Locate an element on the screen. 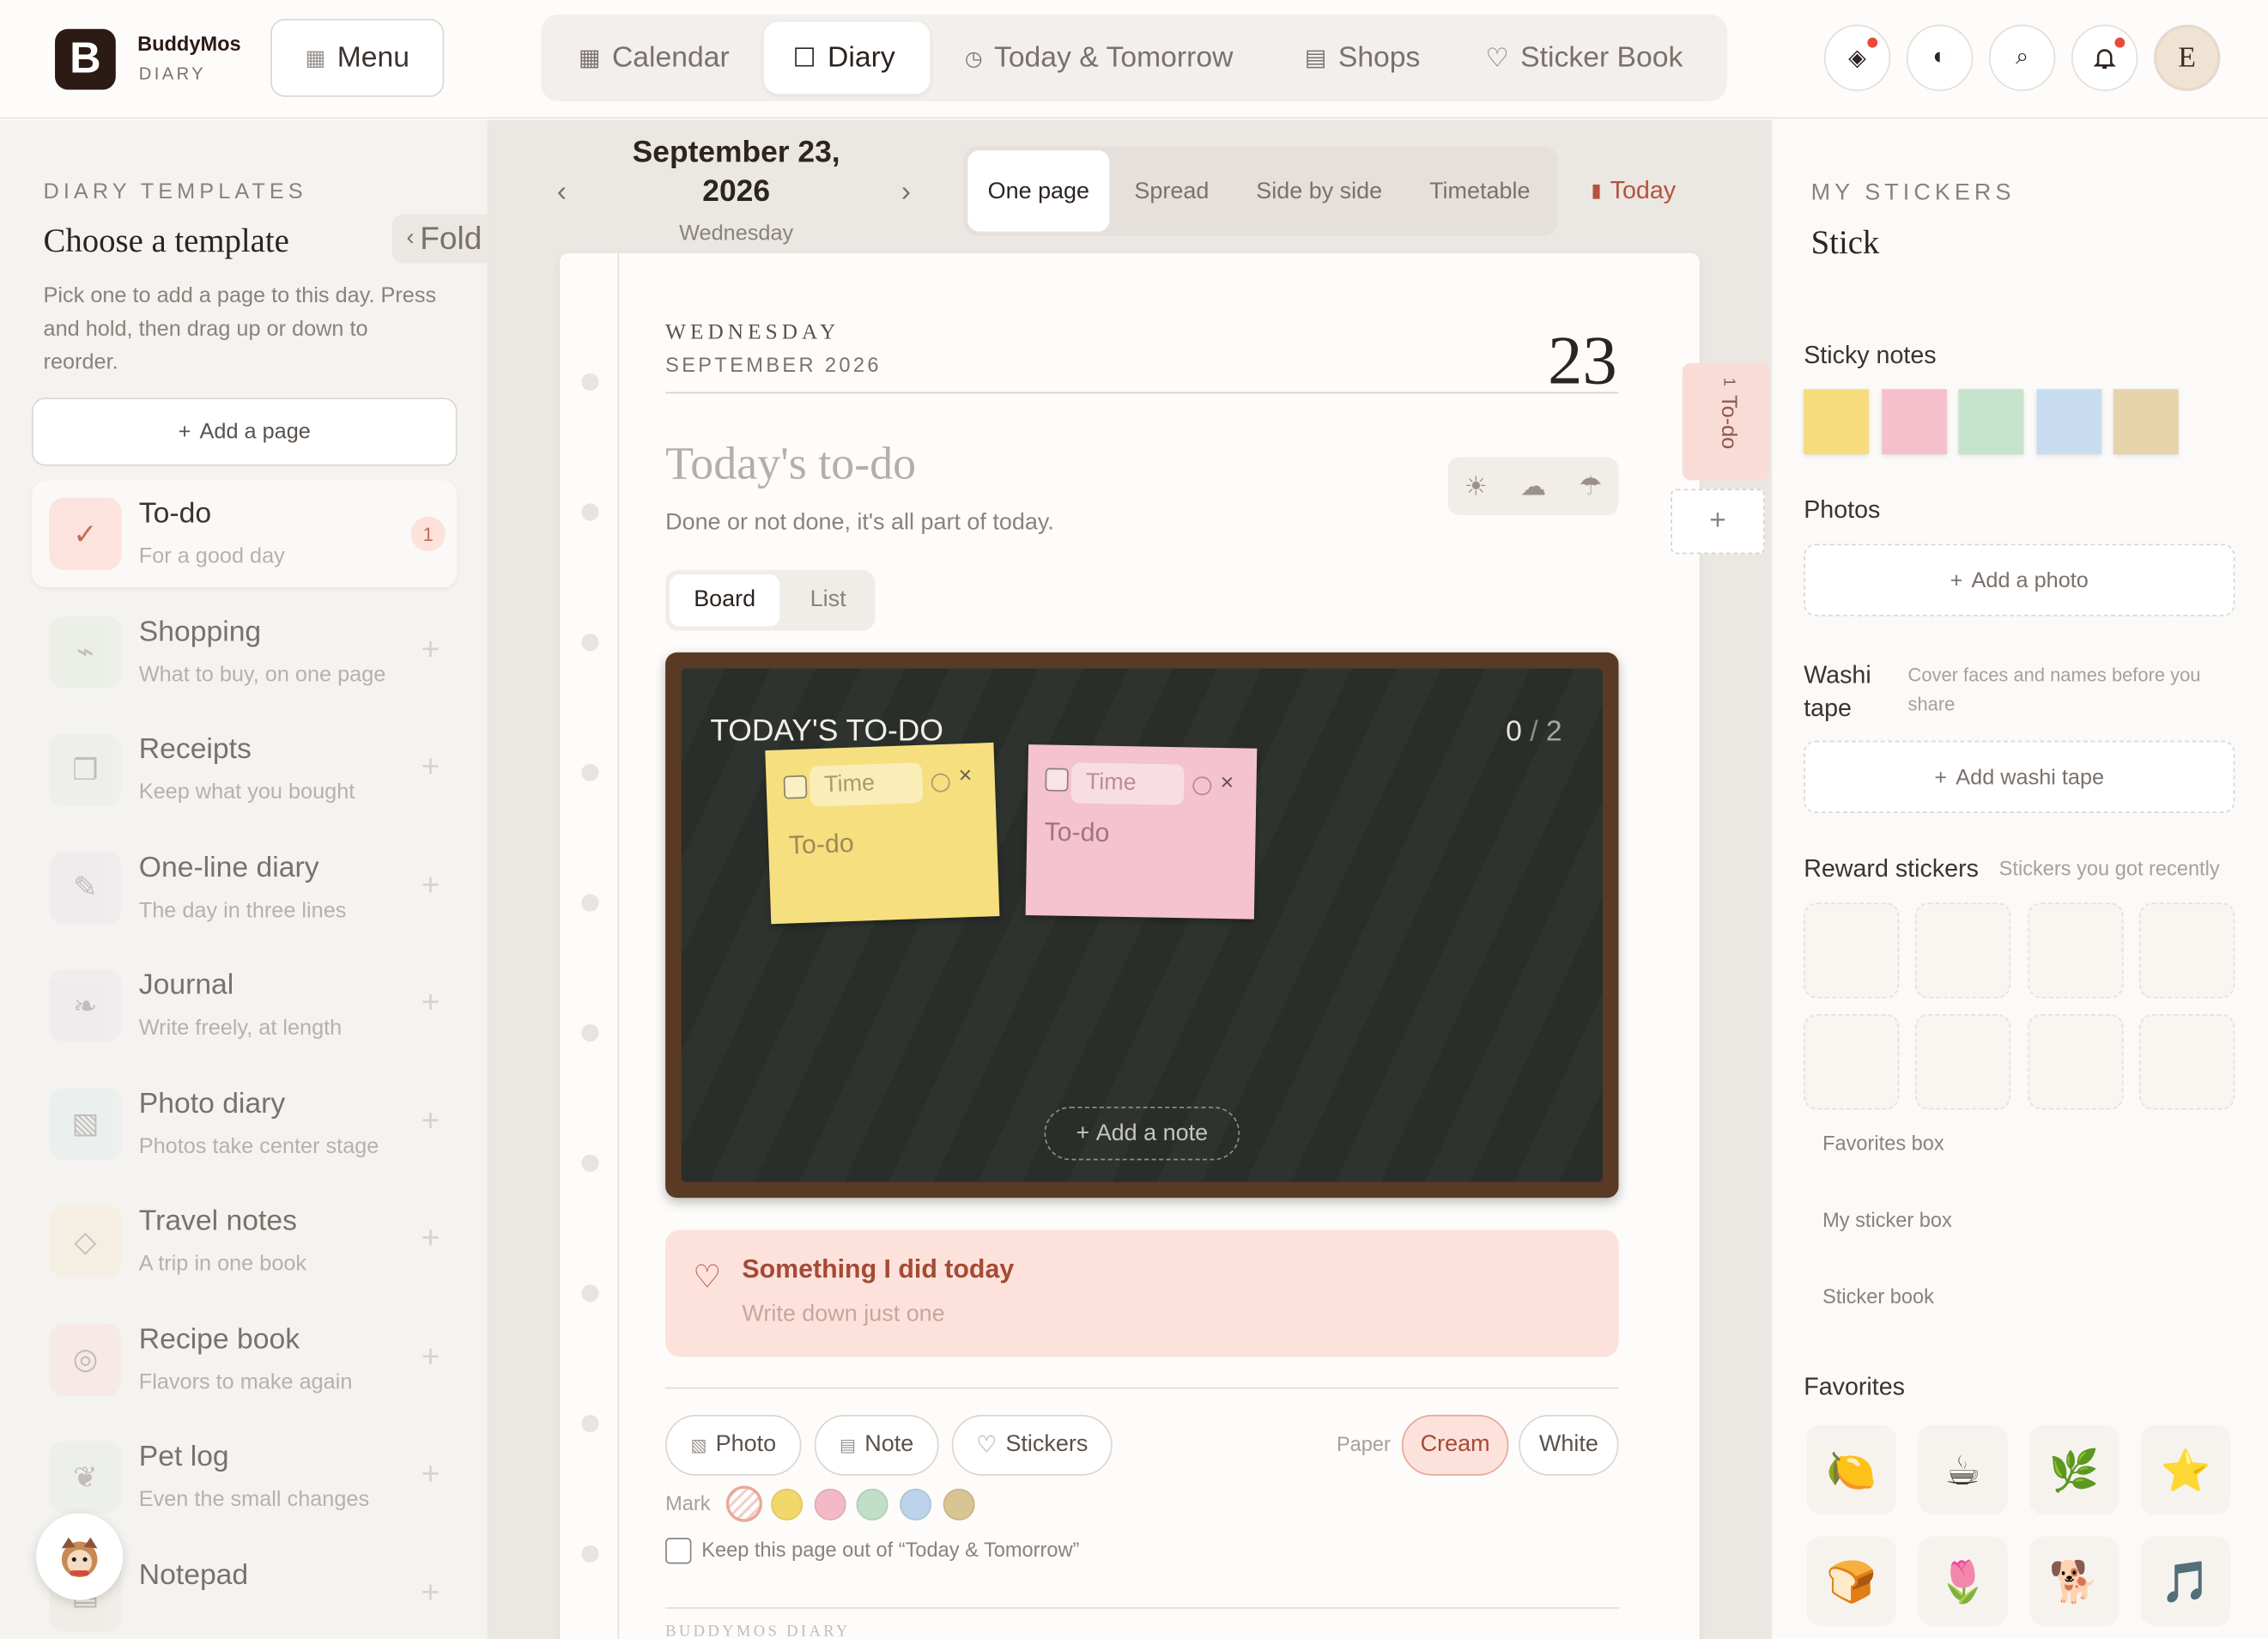 The width and height of the screenshot is (2268, 1639). avatar: E is located at coordinates (2187, 58).